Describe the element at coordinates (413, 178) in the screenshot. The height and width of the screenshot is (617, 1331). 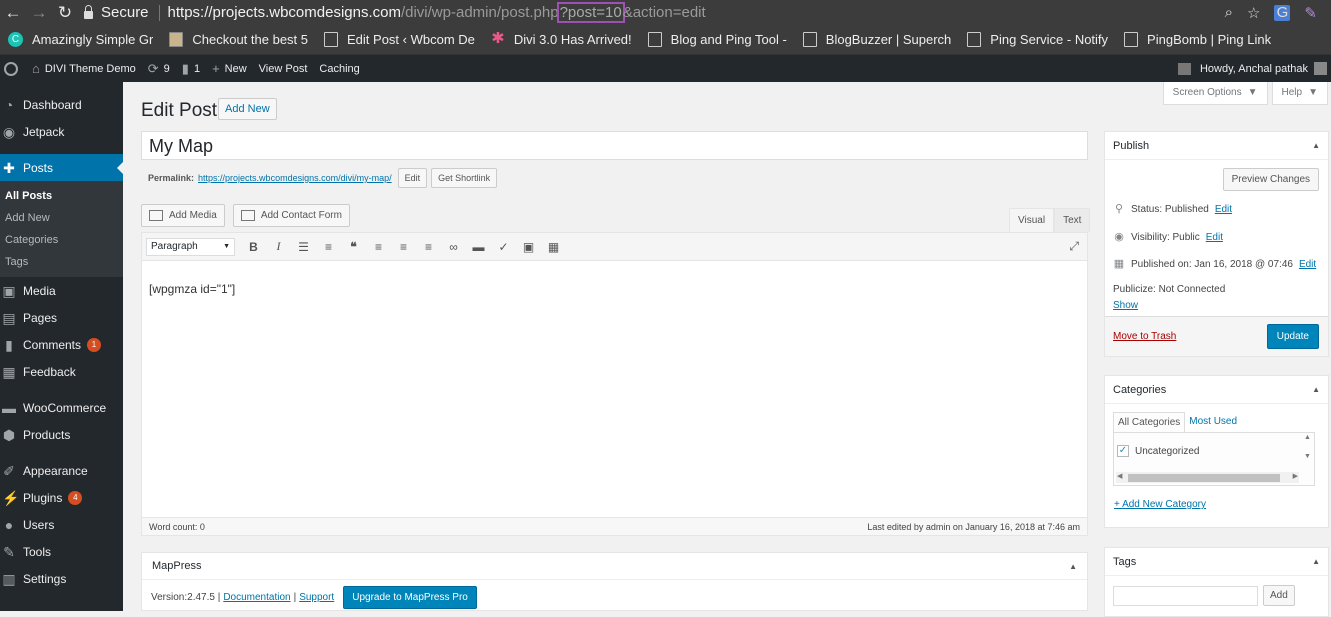
I see `edit-permalink-button: Edit` at that location.